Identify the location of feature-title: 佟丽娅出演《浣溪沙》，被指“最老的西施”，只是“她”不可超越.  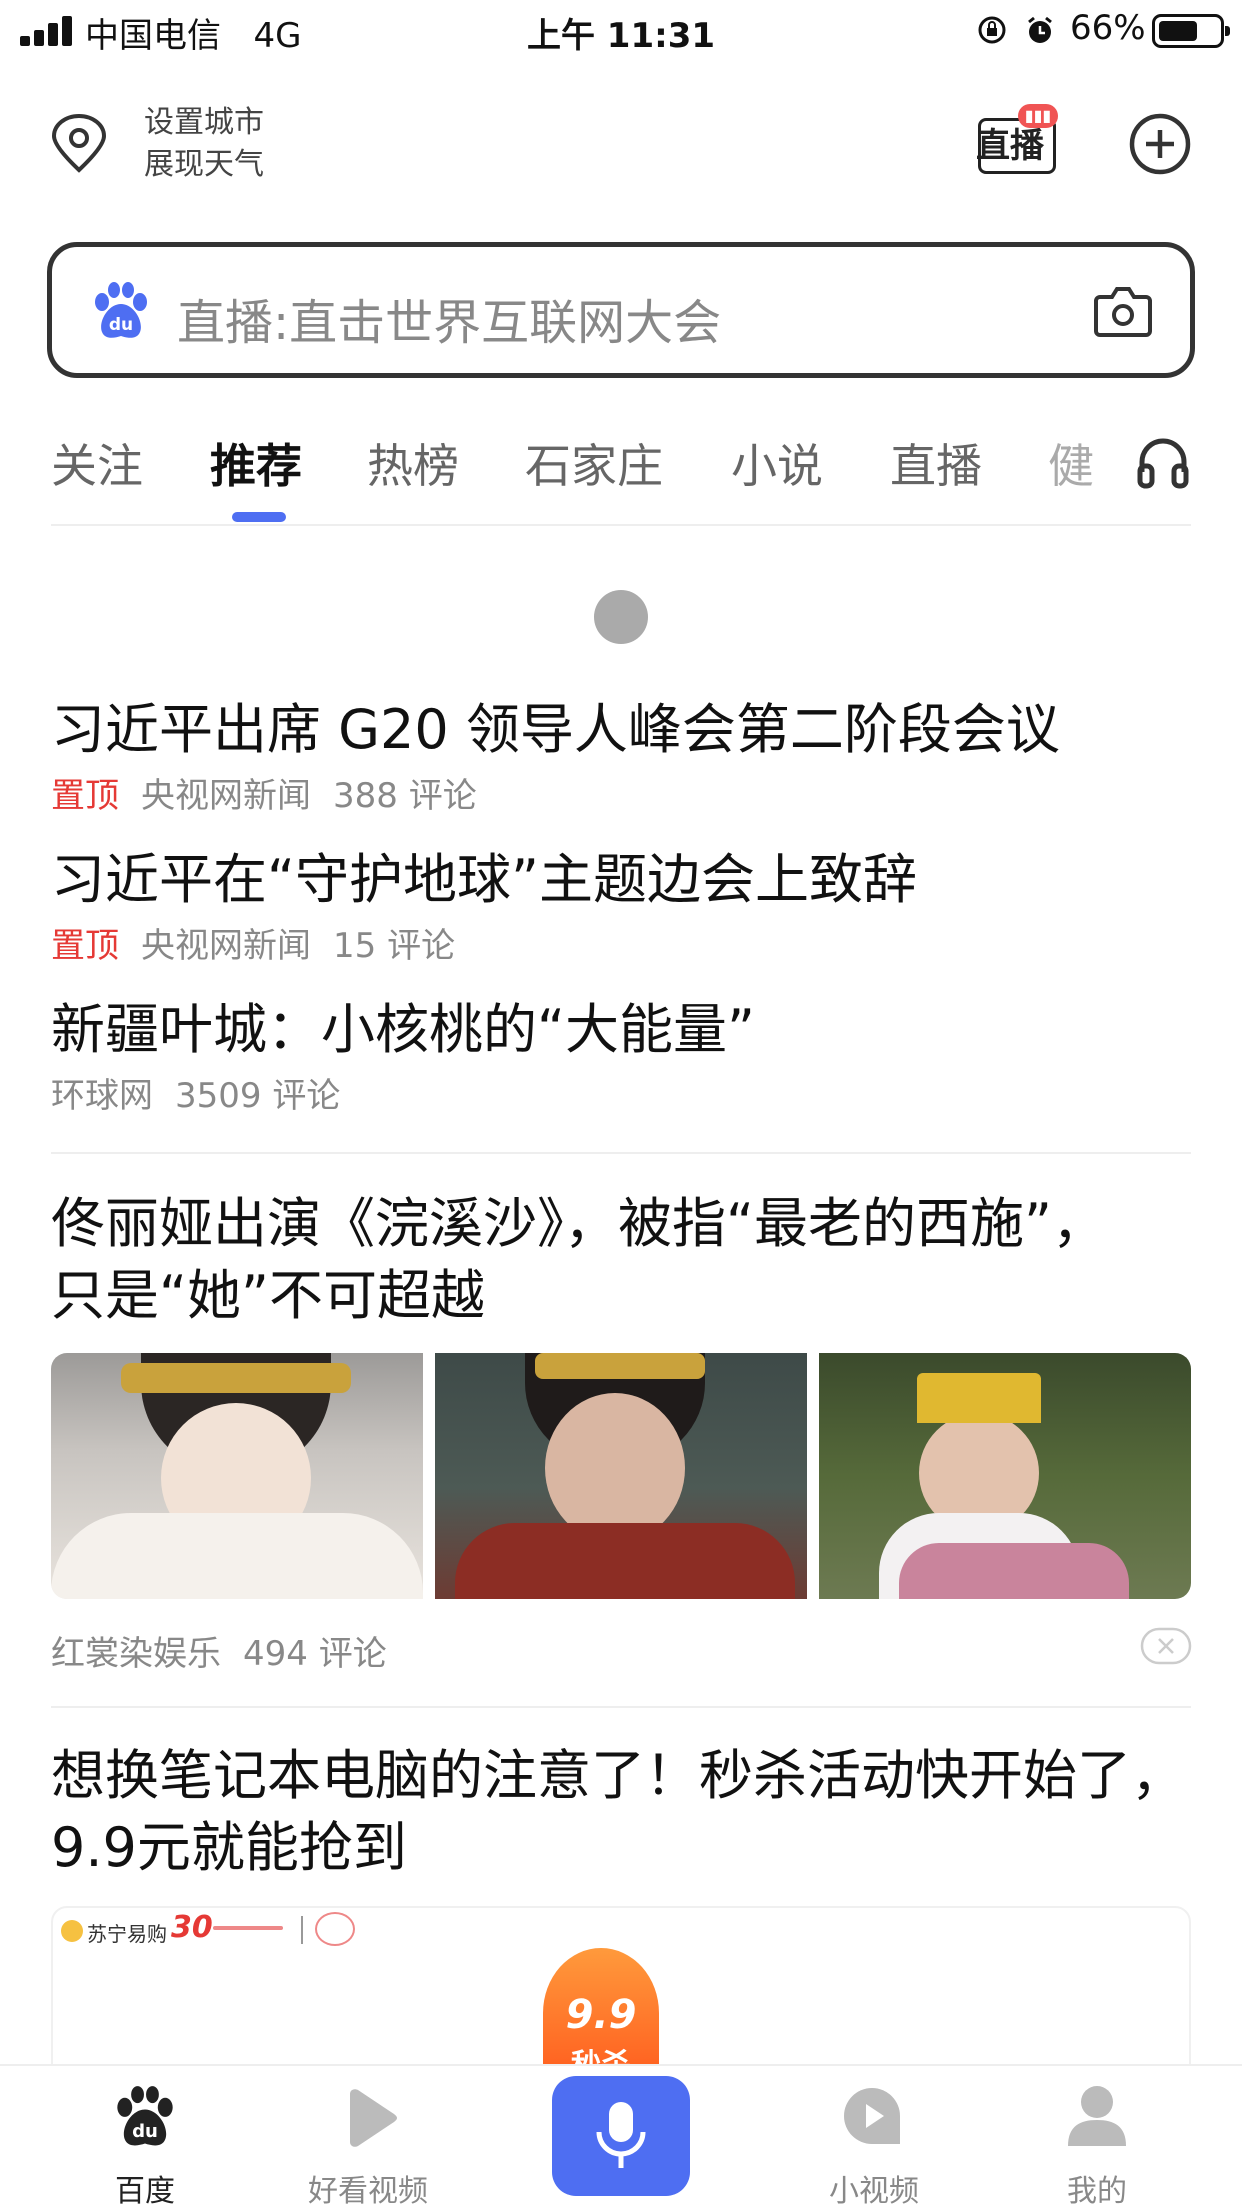
(581, 1260).